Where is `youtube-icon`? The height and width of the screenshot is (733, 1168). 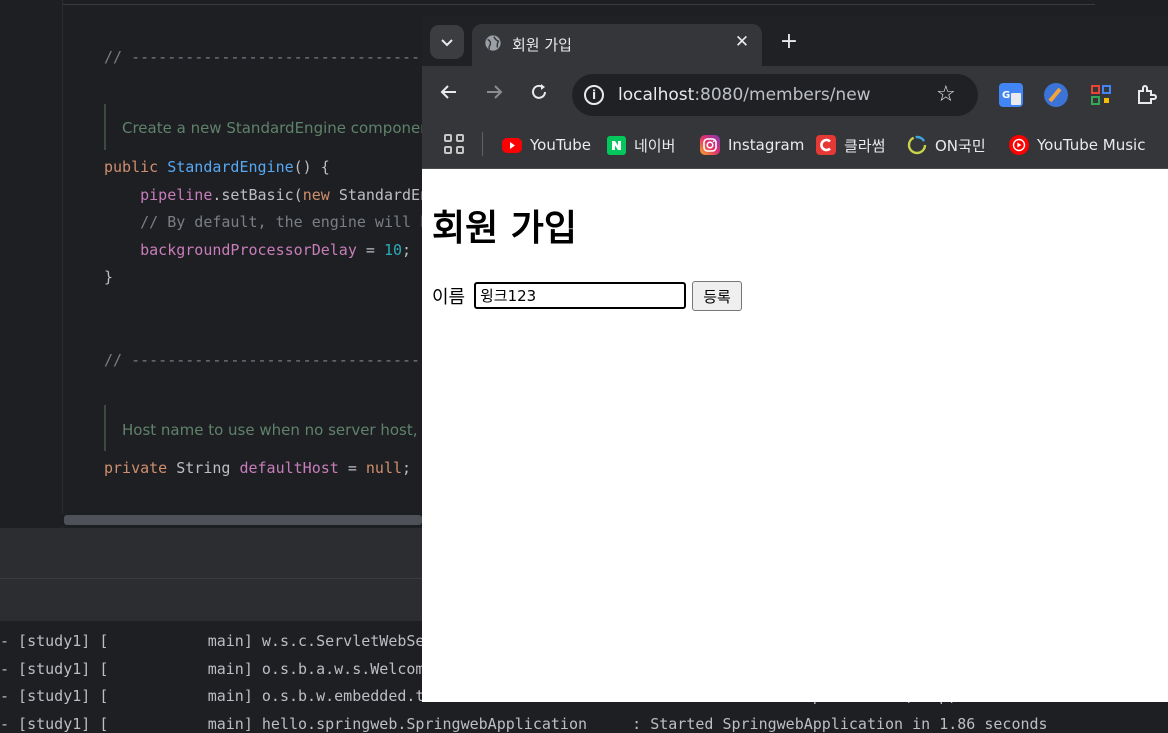 youtube-icon is located at coordinates (512, 145).